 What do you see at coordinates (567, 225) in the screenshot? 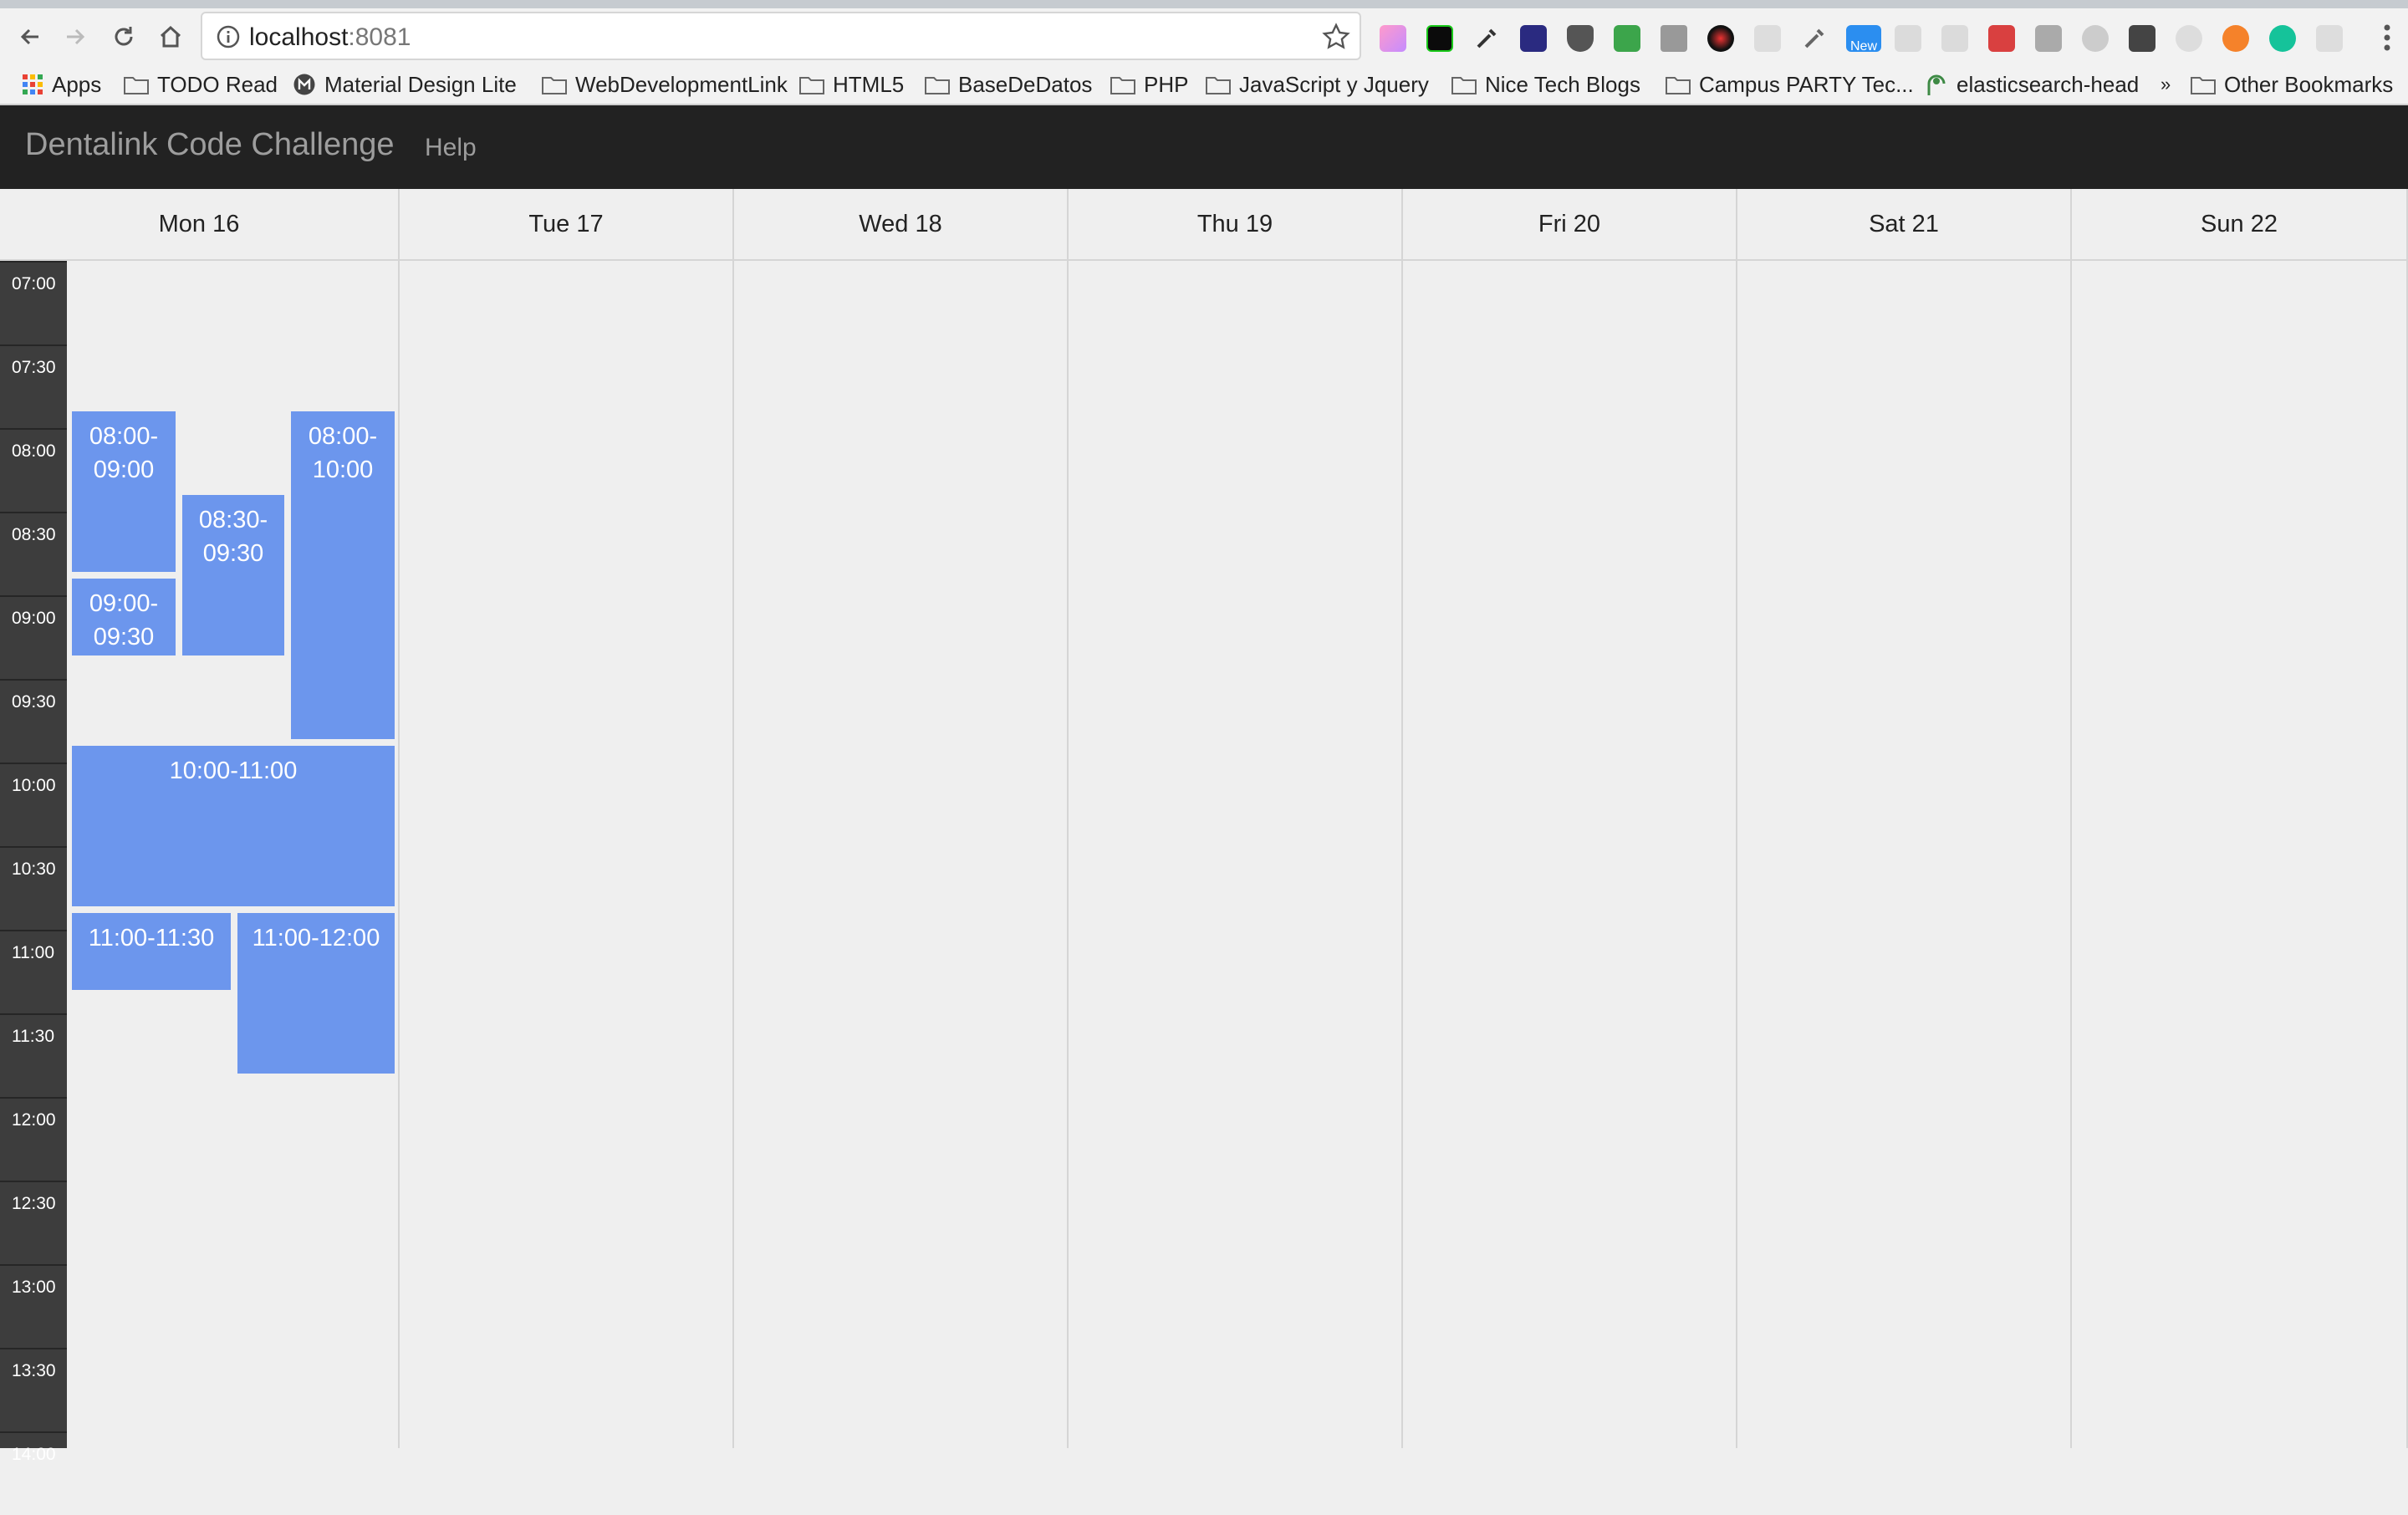
I see `day-header-tue: Tue 17` at bounding box center [567, 225].